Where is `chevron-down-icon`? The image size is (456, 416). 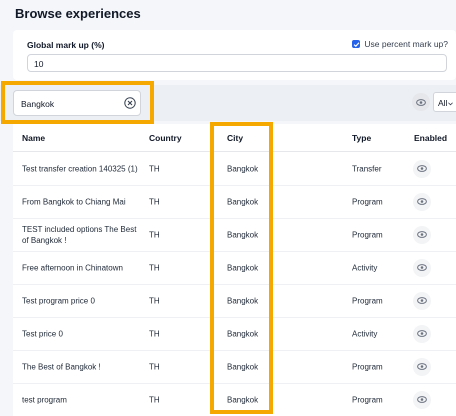
chevron-down-icon is located at coordinates (451, 104).